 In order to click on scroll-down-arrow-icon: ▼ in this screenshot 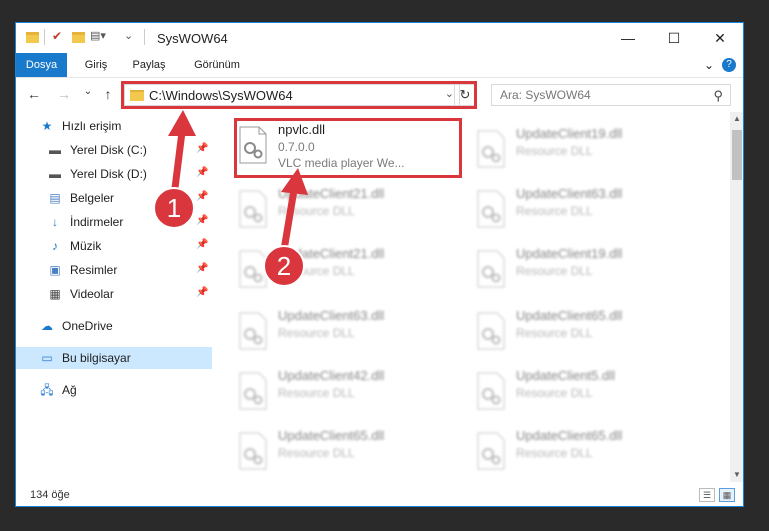, I will do `click(736, 475)`.